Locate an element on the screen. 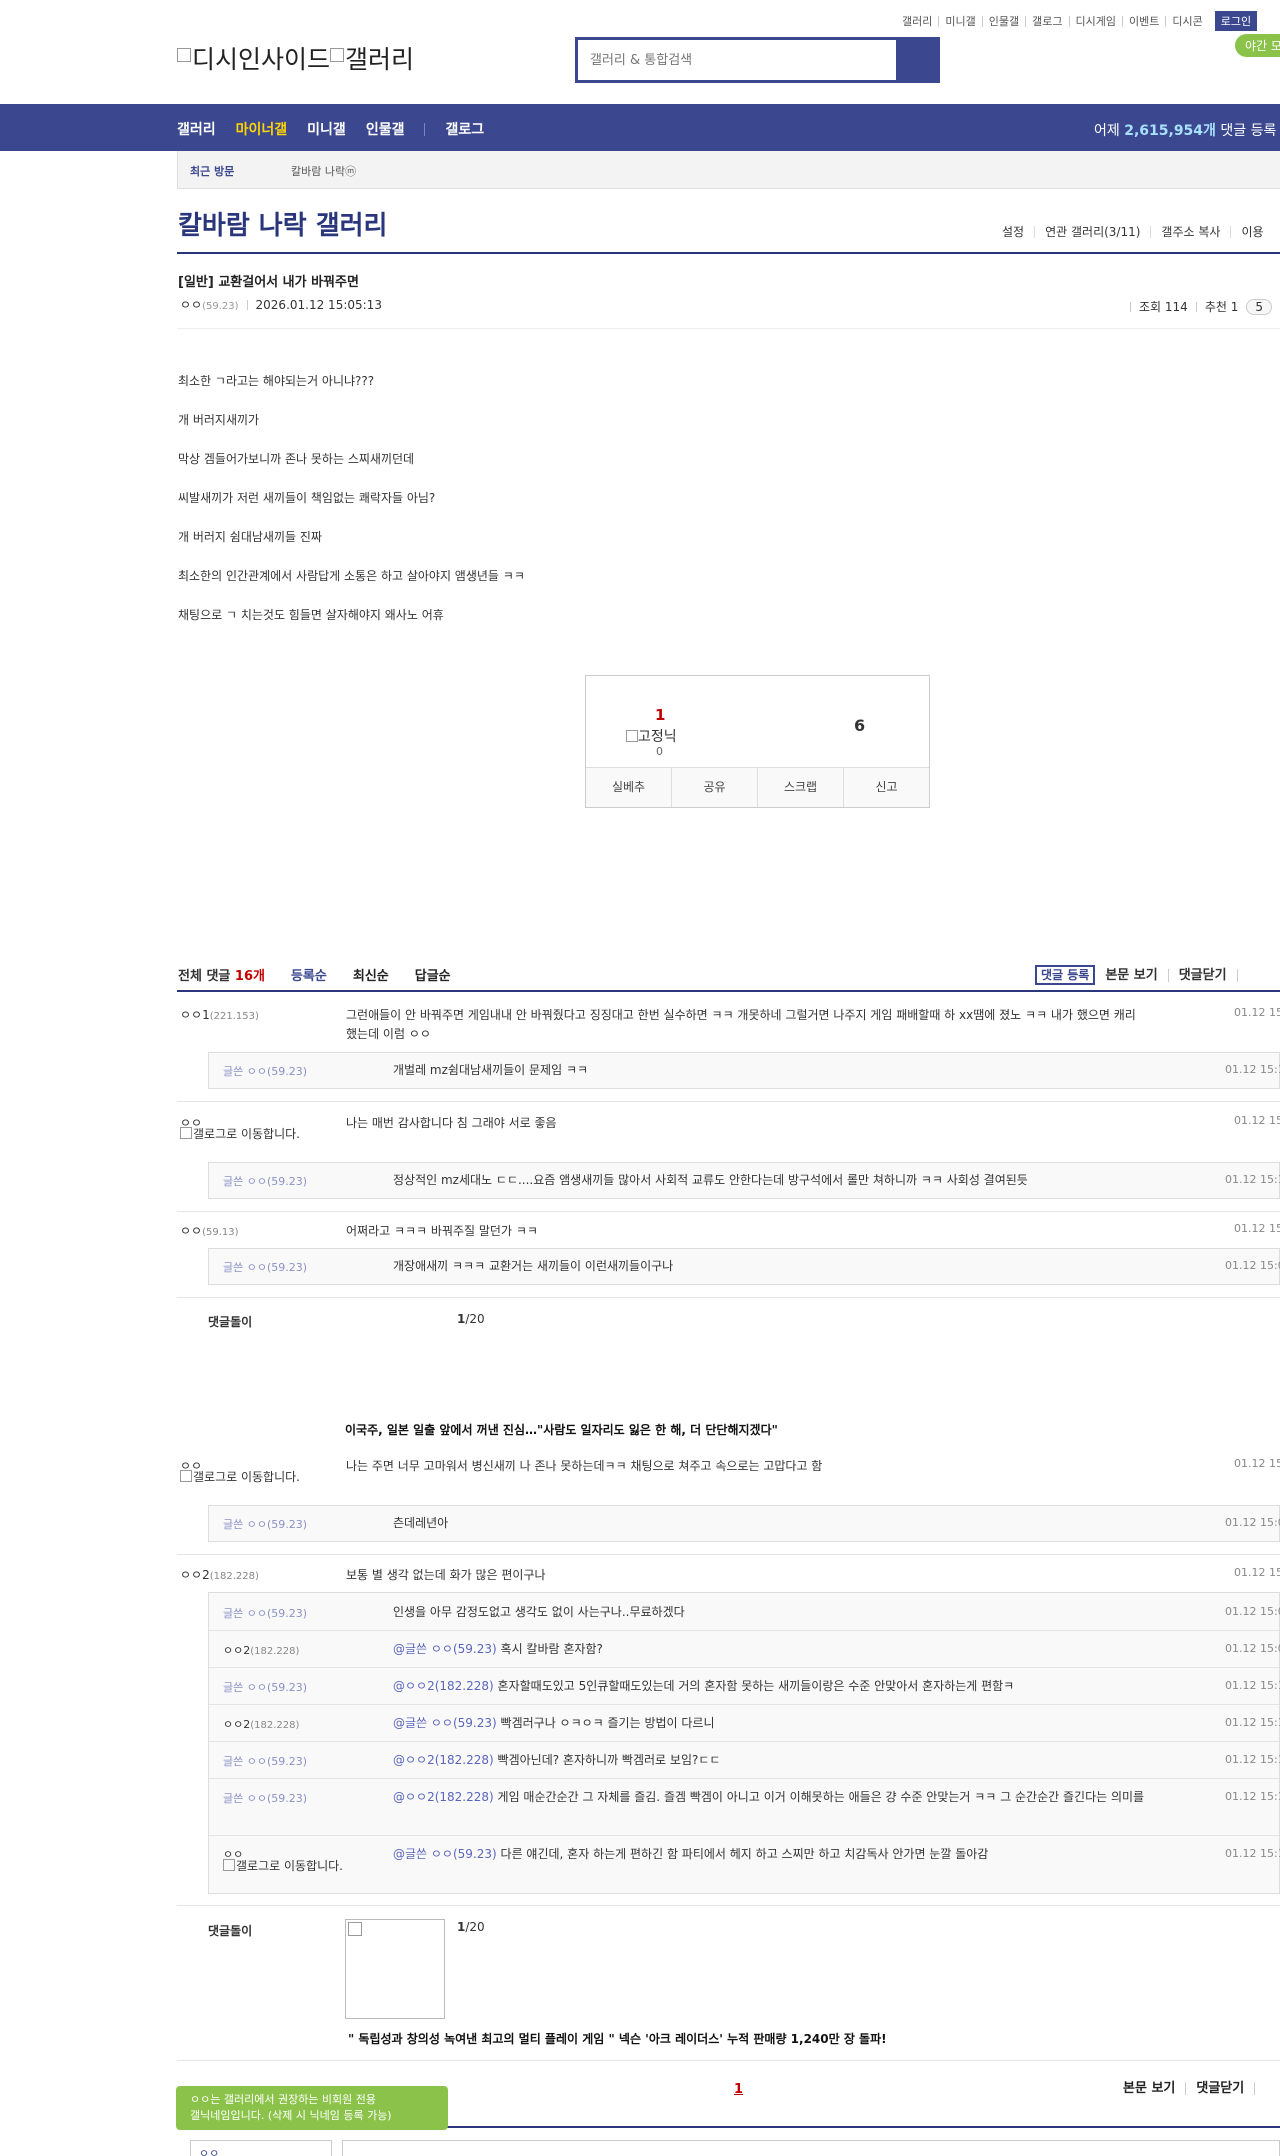 This screenshot has height=2156, width=1280. search-icon is located at coordinates (916, 60).